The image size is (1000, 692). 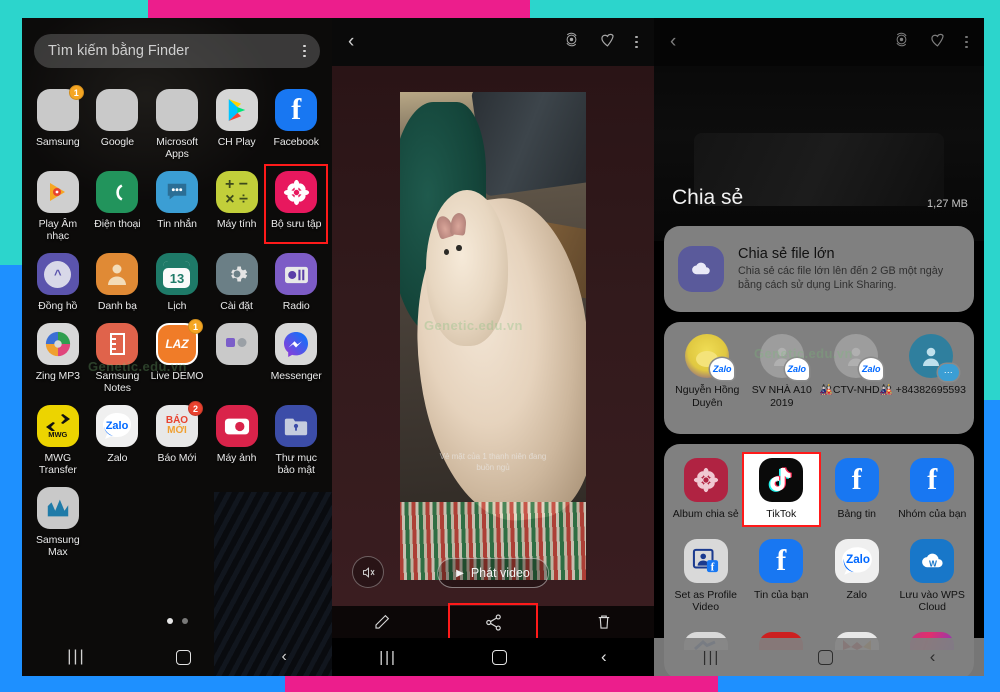 What do you see at coordinates (382, 622) in the screenshot?
I see `edit-button` at bounding box center [382, 622].